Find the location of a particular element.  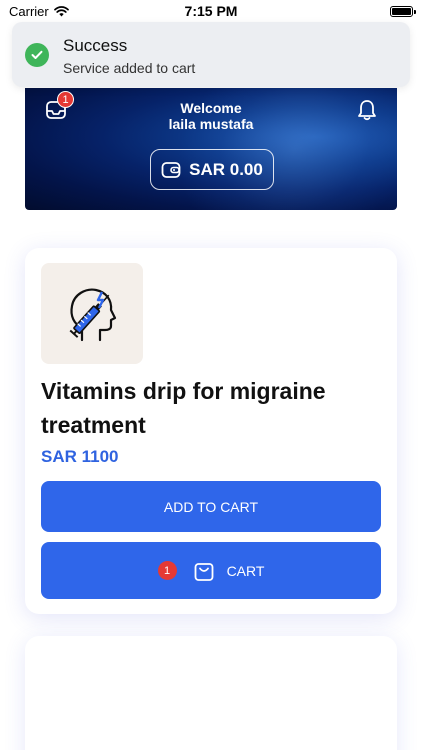

product-image is located at coordinates (92, 313).